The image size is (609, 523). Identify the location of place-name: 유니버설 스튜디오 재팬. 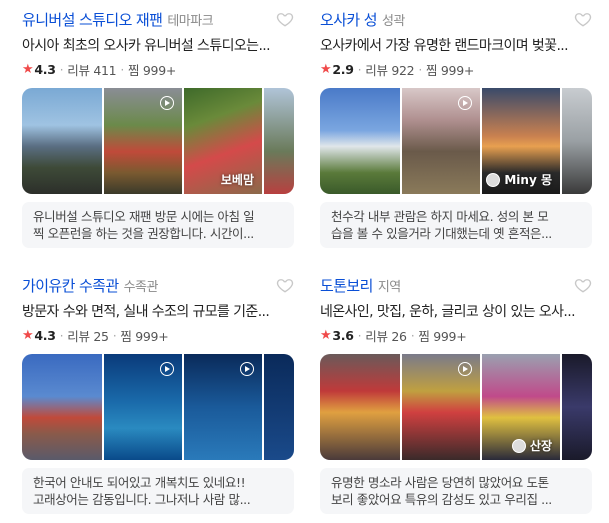
(92, 19).